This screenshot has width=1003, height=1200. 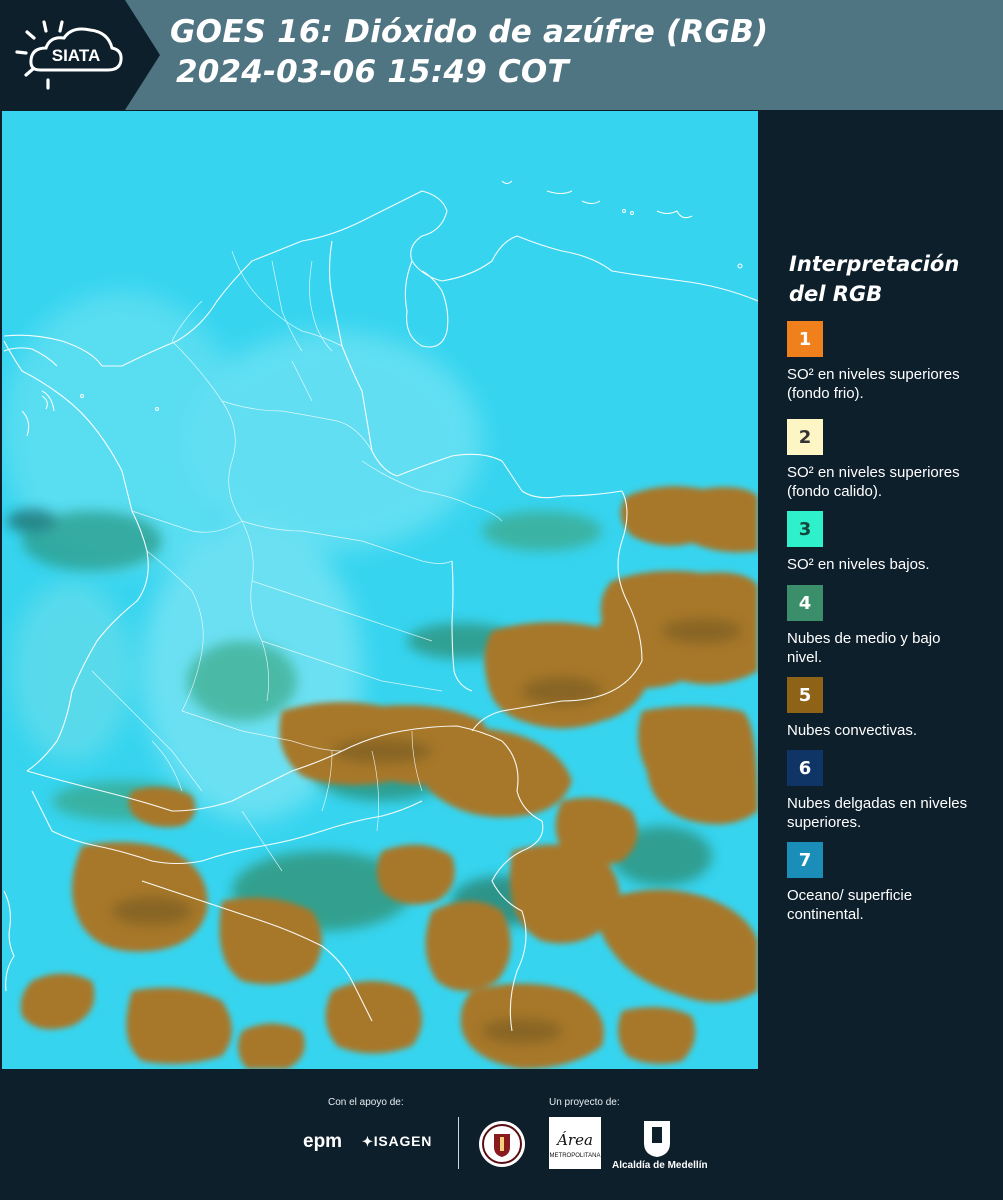 I want to click on legend-swatch-4: 4, so click(x=805, y=603).